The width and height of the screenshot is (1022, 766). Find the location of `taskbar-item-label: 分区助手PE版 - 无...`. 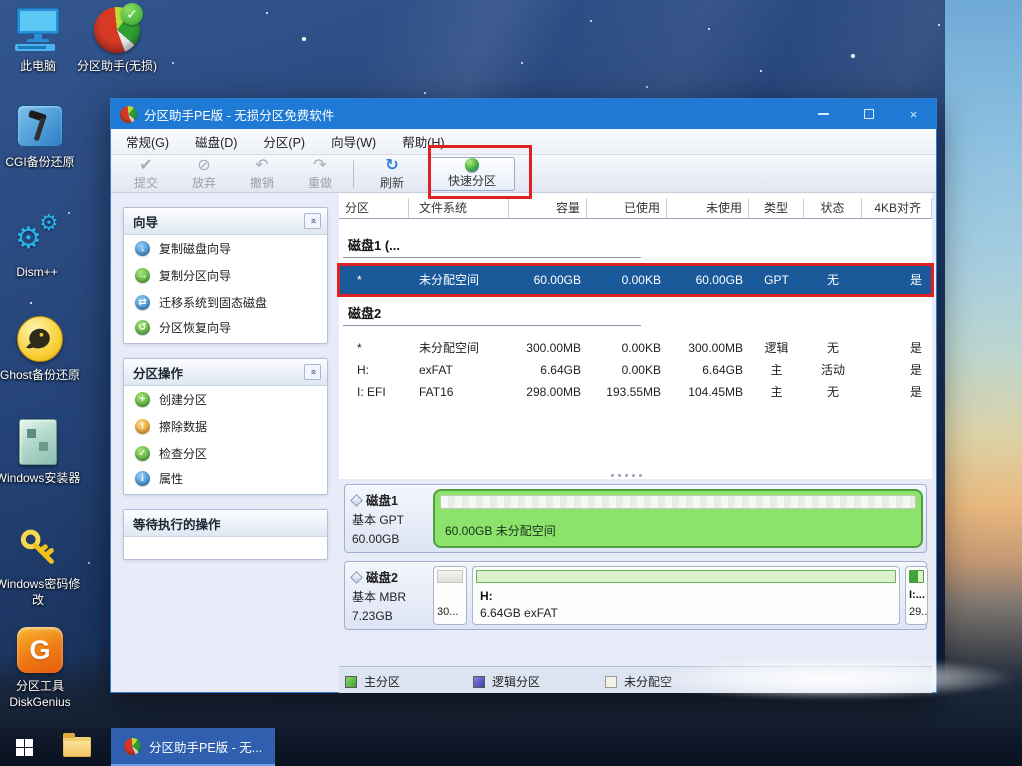

taskbar-item-label: 分区助手PE版 - 无... is located at coordinates (206, 747).